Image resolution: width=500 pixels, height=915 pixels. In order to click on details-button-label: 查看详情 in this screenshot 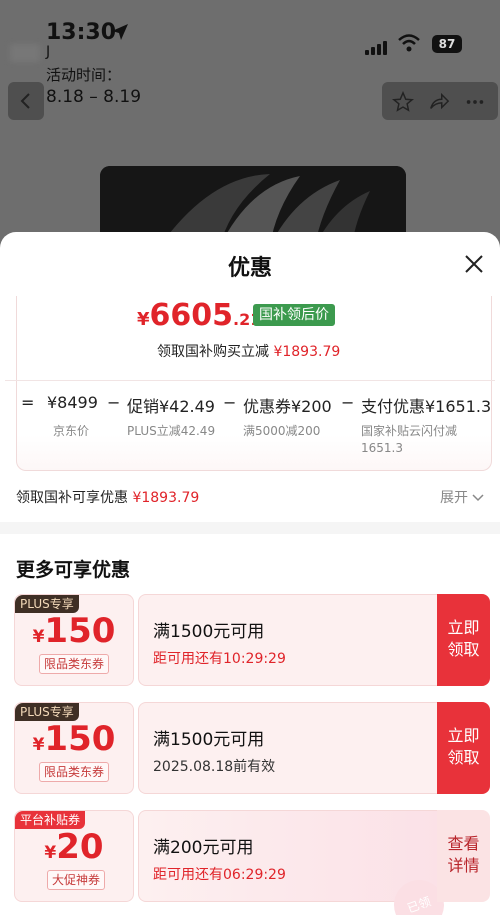, I will do `click(463, 854)`.